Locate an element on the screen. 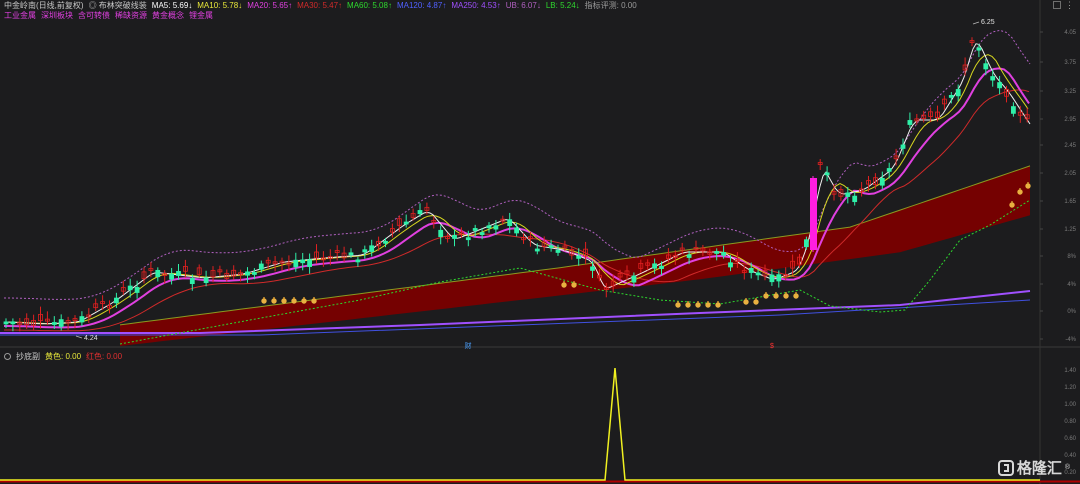 The height and width of the screenshot is (484, 1080). price-axis-label: 4.05 is located at coordinates (1070, 33).